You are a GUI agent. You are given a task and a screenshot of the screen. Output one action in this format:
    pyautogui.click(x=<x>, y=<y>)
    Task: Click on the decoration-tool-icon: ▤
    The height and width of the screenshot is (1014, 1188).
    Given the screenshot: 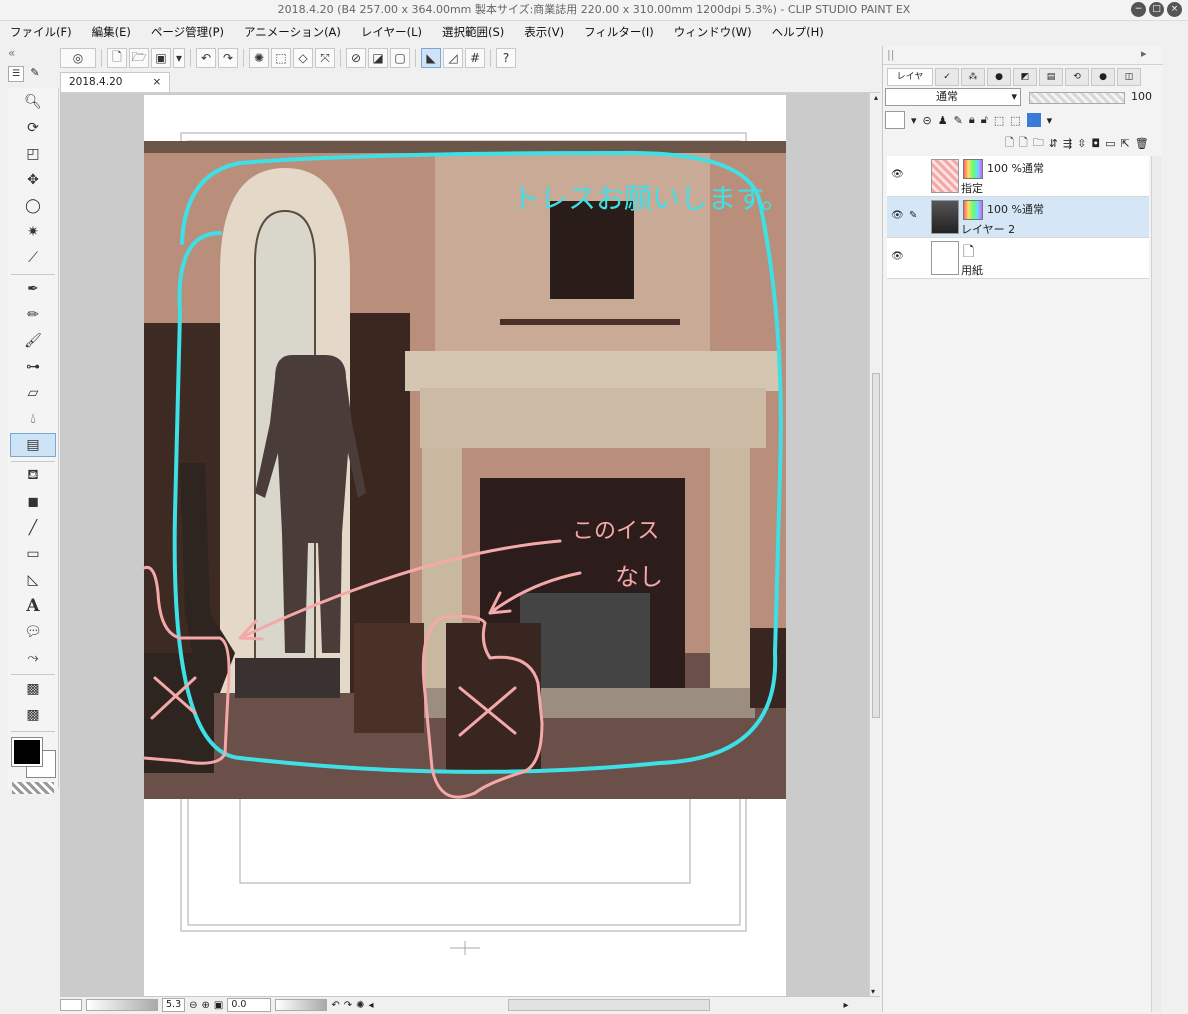 What is the action you would take?
    pyautogui.click(x=33, y=445)
    